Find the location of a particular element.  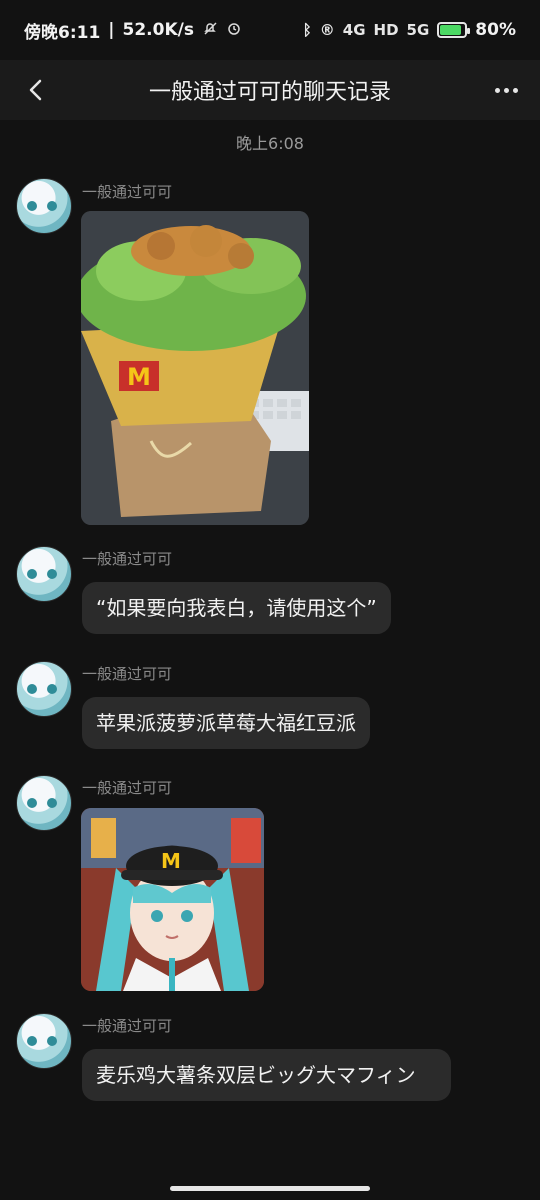

signal-4g: 4G is located at coordinates (354, 30).